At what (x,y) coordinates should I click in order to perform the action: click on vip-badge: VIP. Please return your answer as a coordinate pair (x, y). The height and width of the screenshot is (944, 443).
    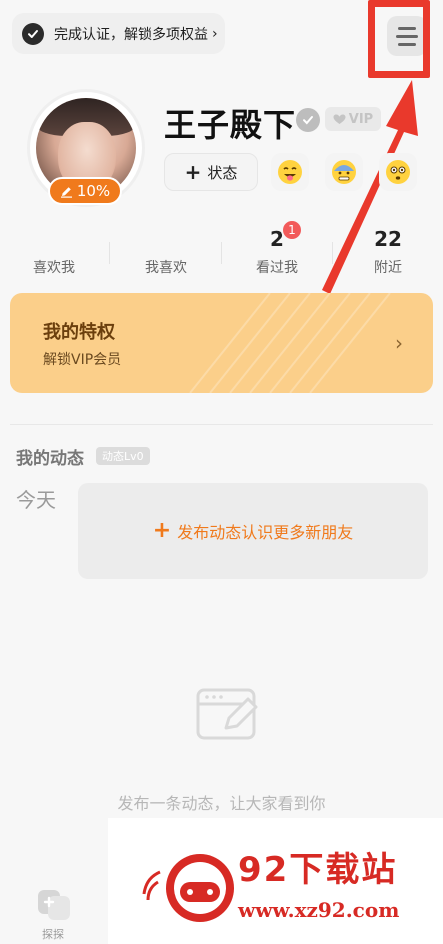
    Looking at the image, I should click on (353, 119).